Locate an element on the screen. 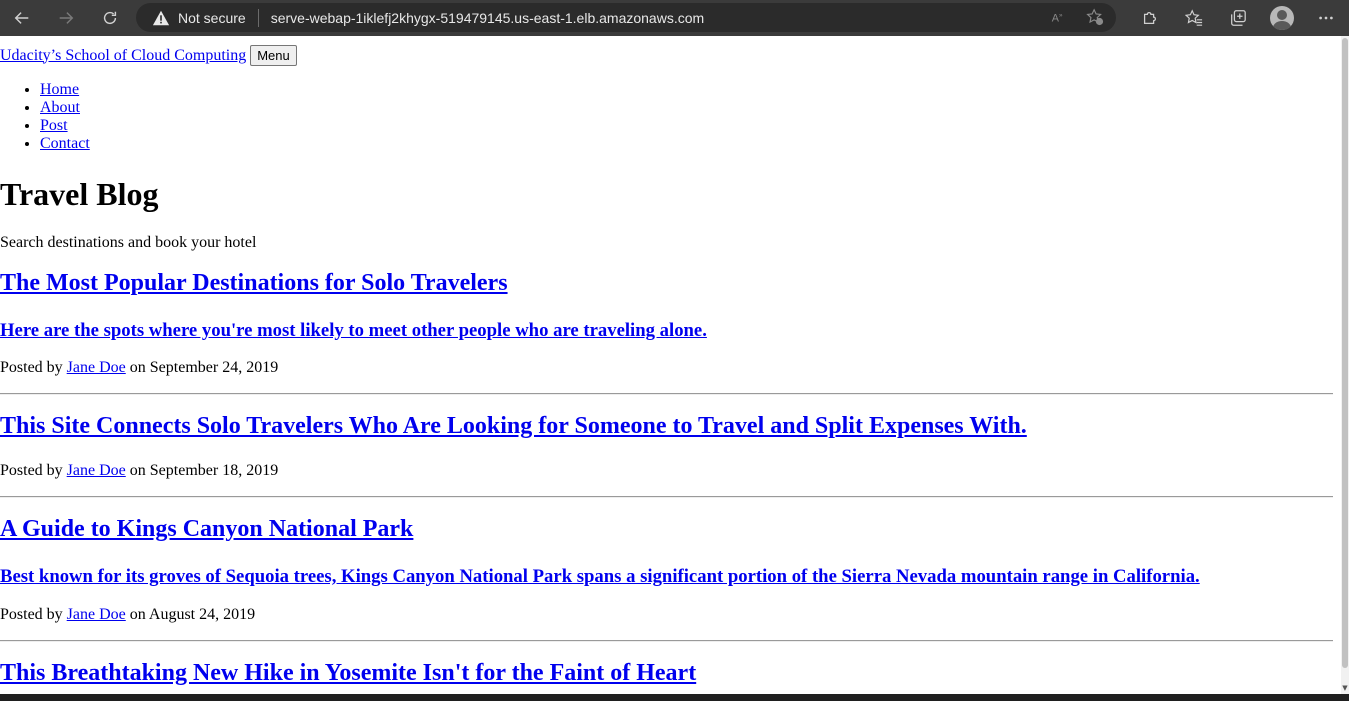 The height and width of the screenshot is (701, 1349). arrow-left-icon is located at coordinates (21, 18).